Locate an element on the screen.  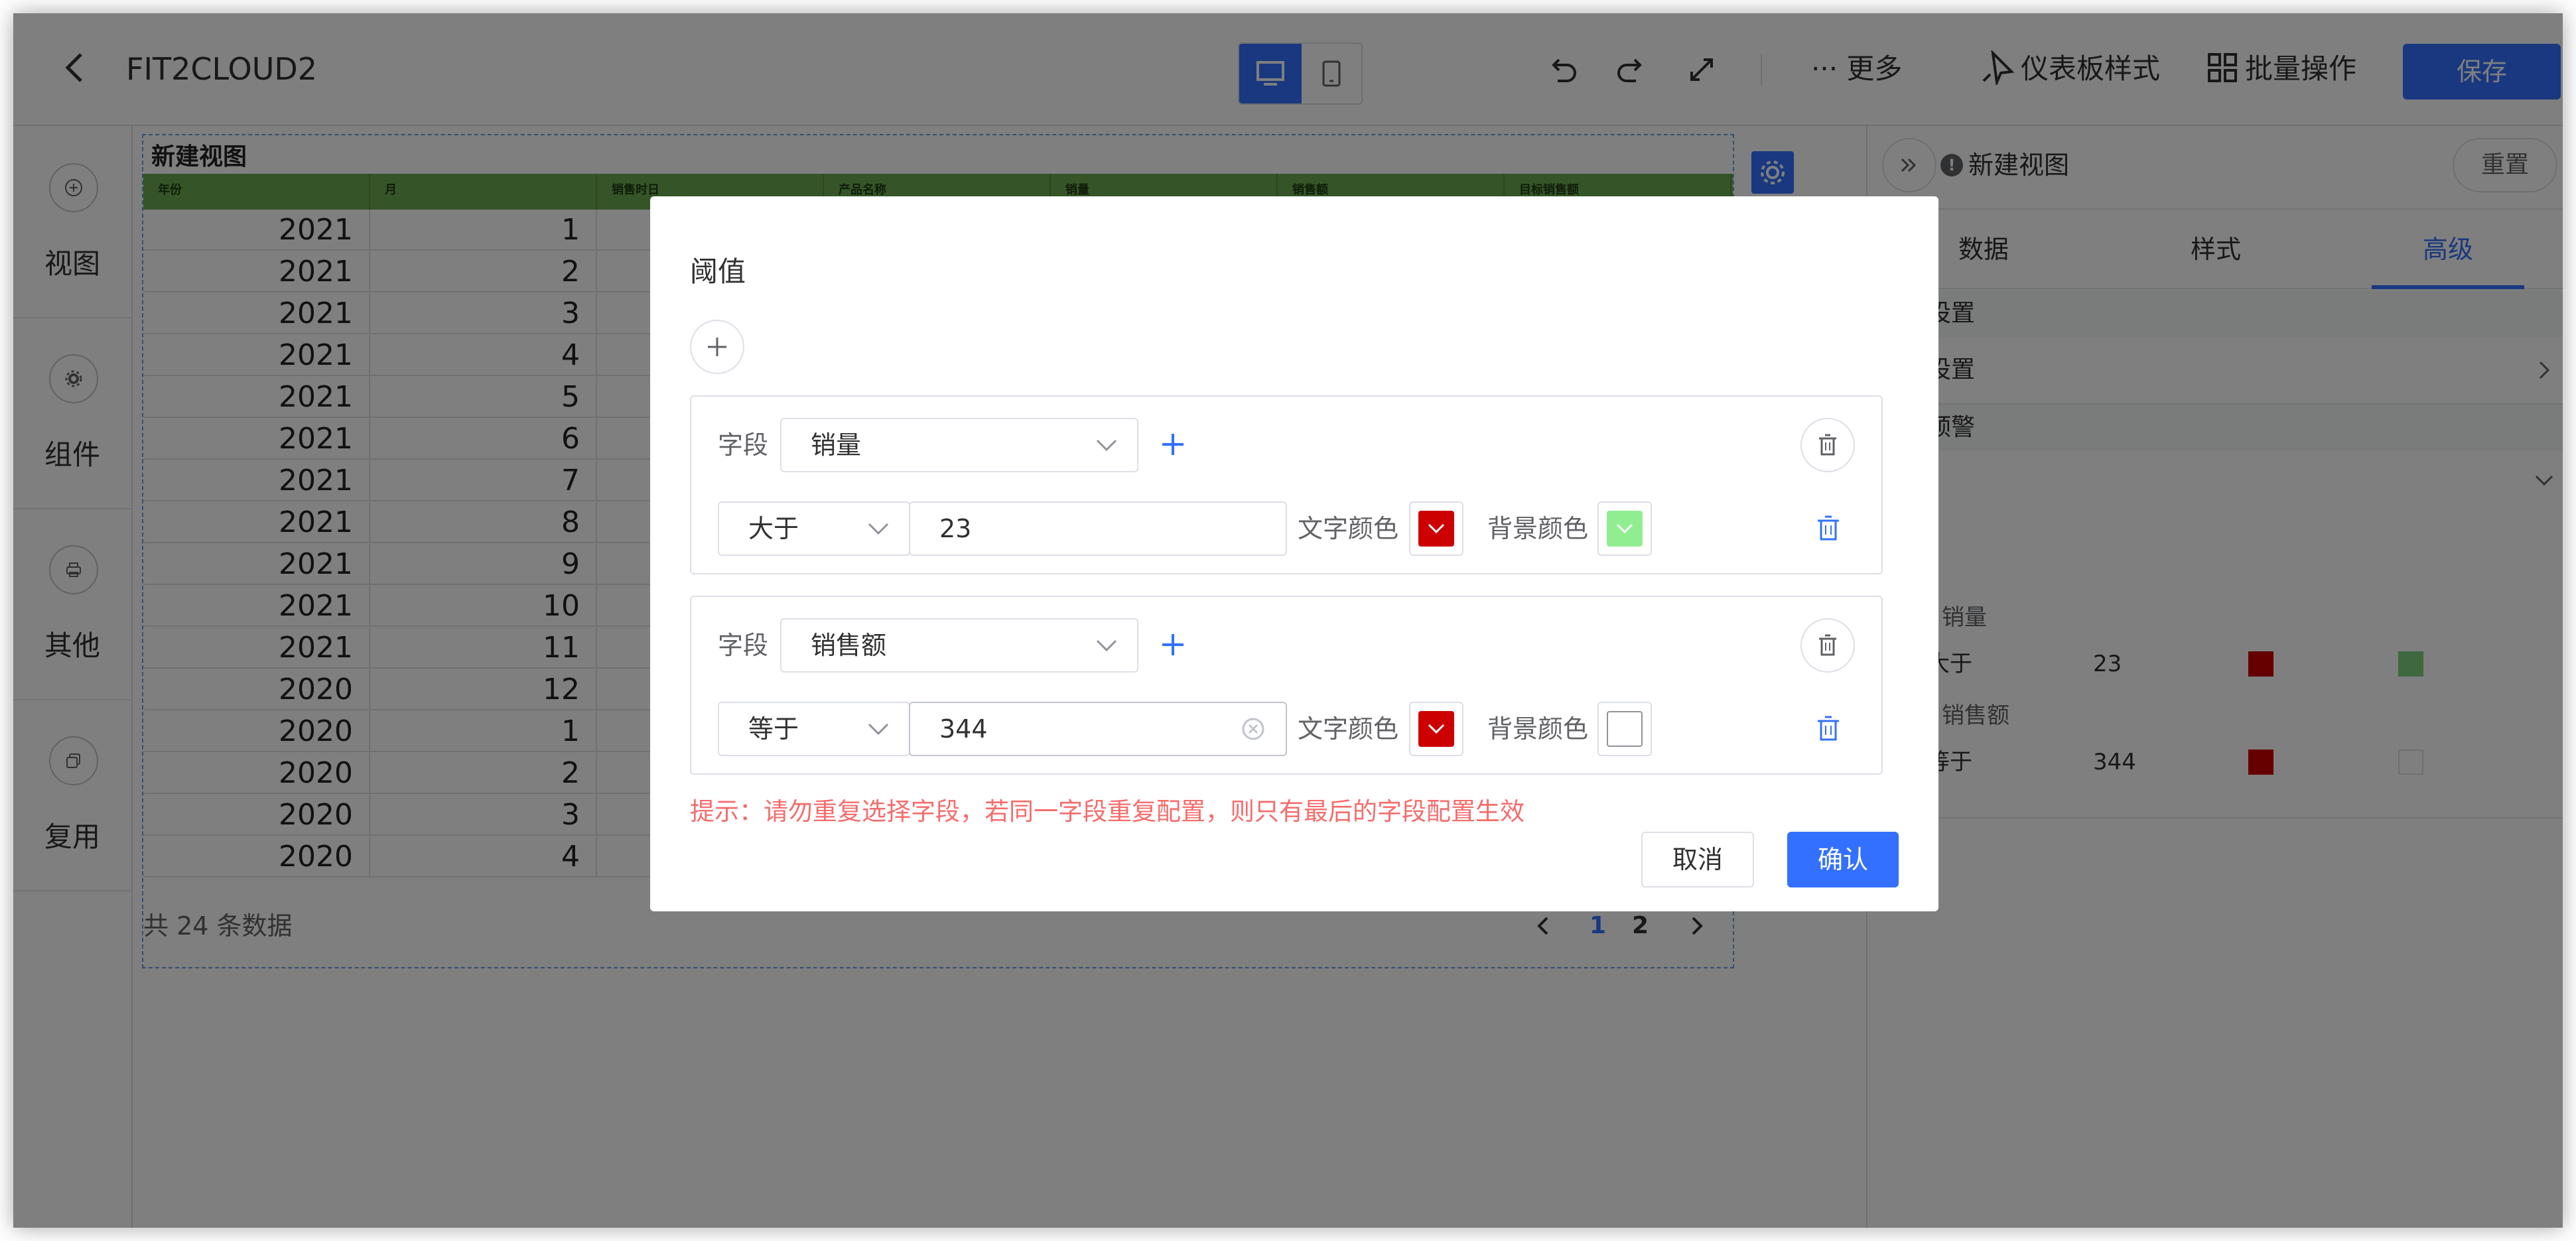
plus-icon is located at coordinates (717, 347).